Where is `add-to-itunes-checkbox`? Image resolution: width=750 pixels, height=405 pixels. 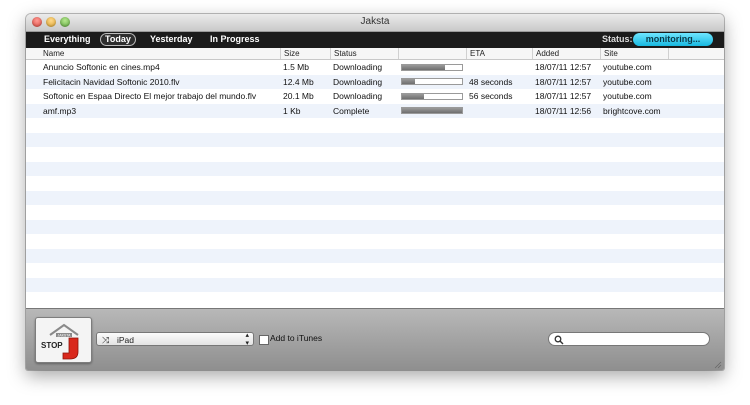
add-to-itunes-checkbox is located at coordinates (264, 340).